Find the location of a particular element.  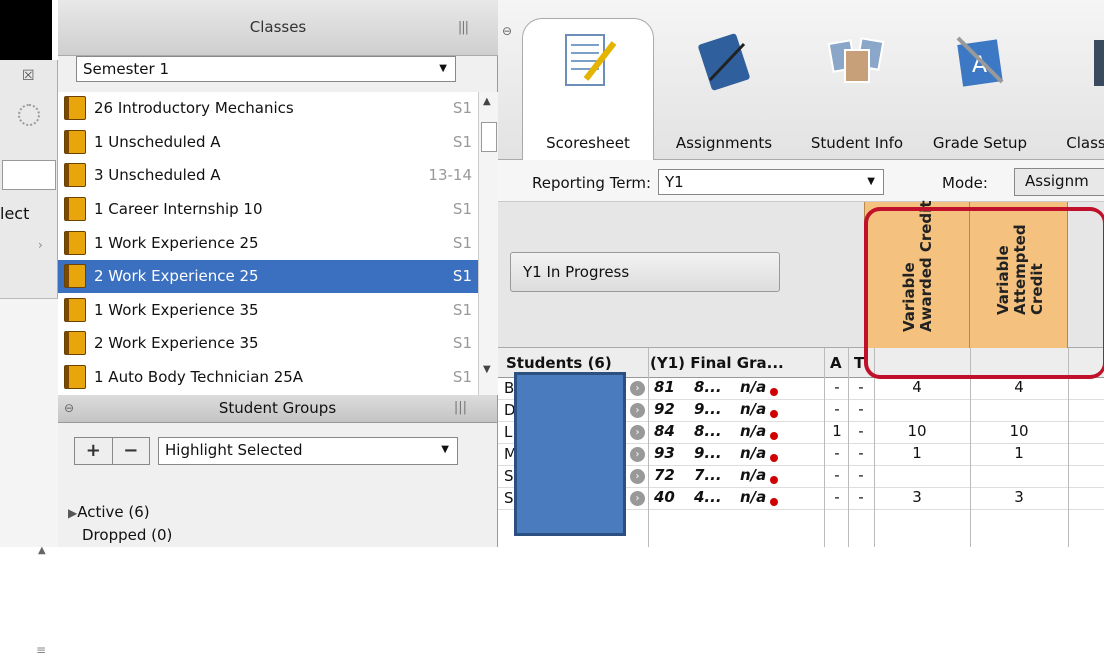

classes-panel-header: Classes ||| is located at coordinates (278, 28).